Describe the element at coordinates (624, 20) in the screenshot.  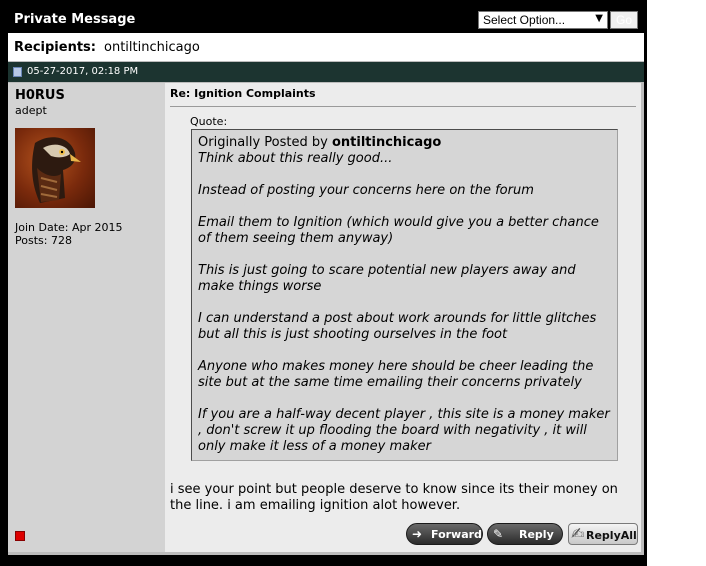
I see `go-button: Go` at that location.